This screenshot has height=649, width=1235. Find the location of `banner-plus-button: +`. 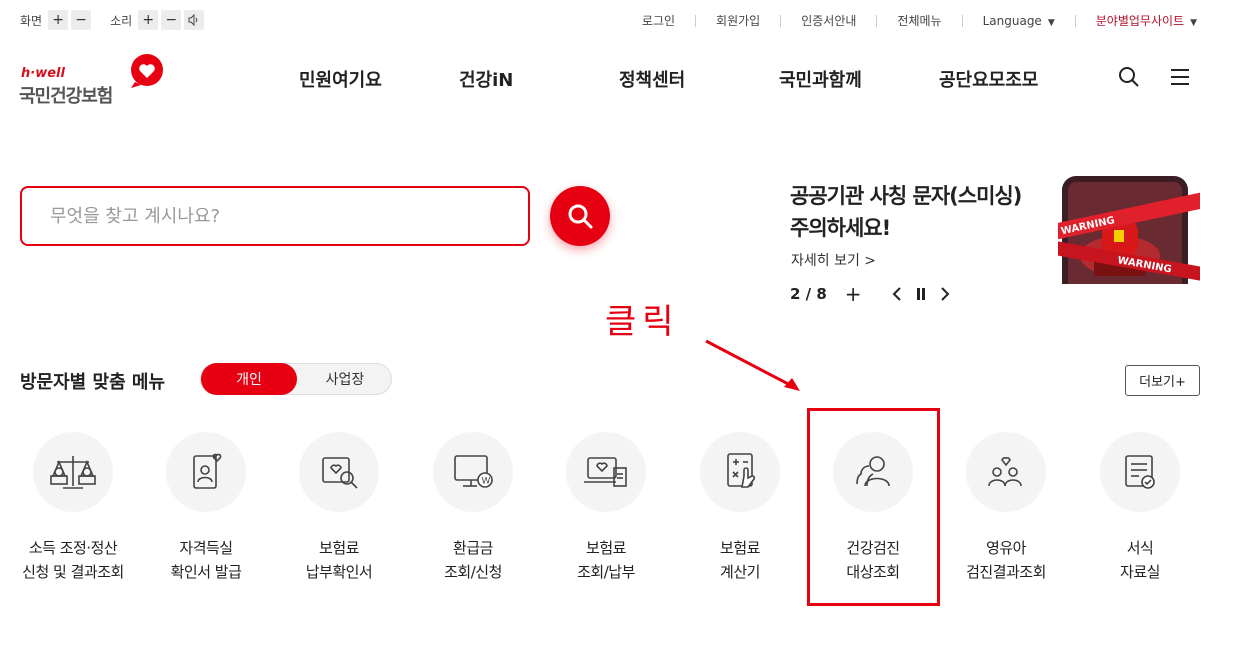

banner-plus-button: + is located at coordinates (853, 294).